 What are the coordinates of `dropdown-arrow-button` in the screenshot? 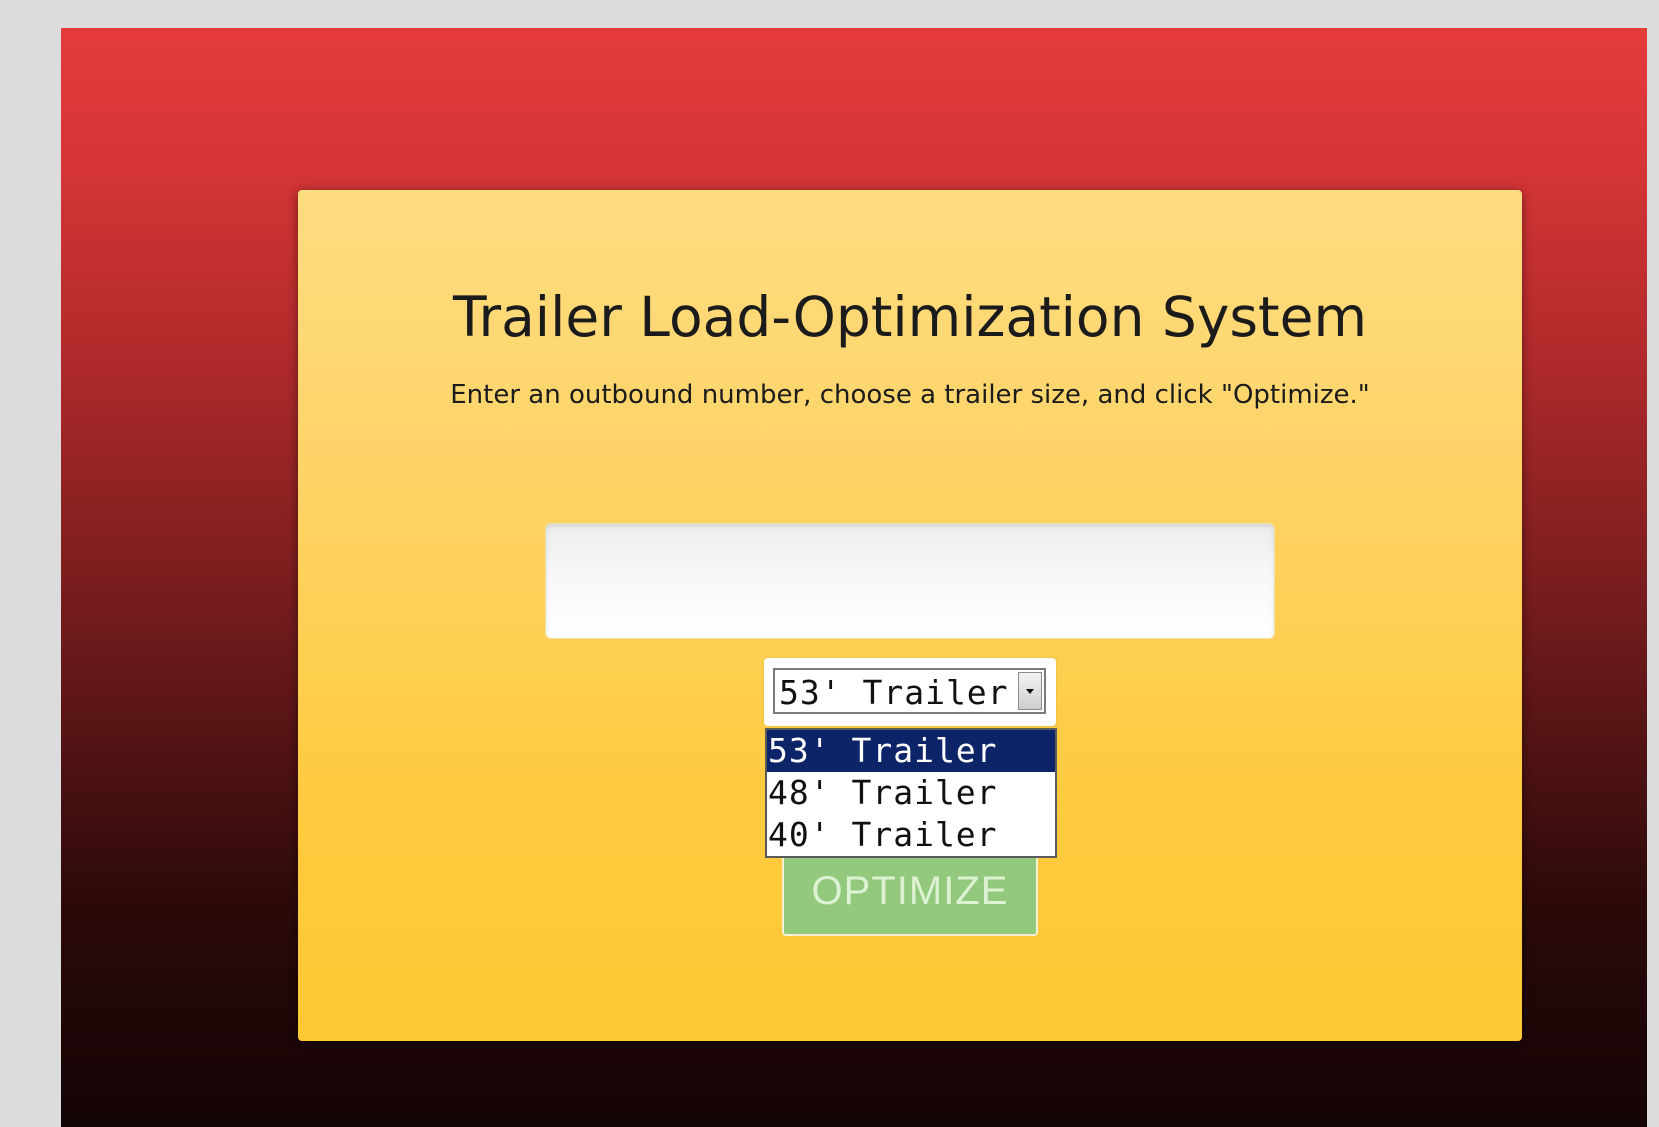 It's located at (1030, 691).